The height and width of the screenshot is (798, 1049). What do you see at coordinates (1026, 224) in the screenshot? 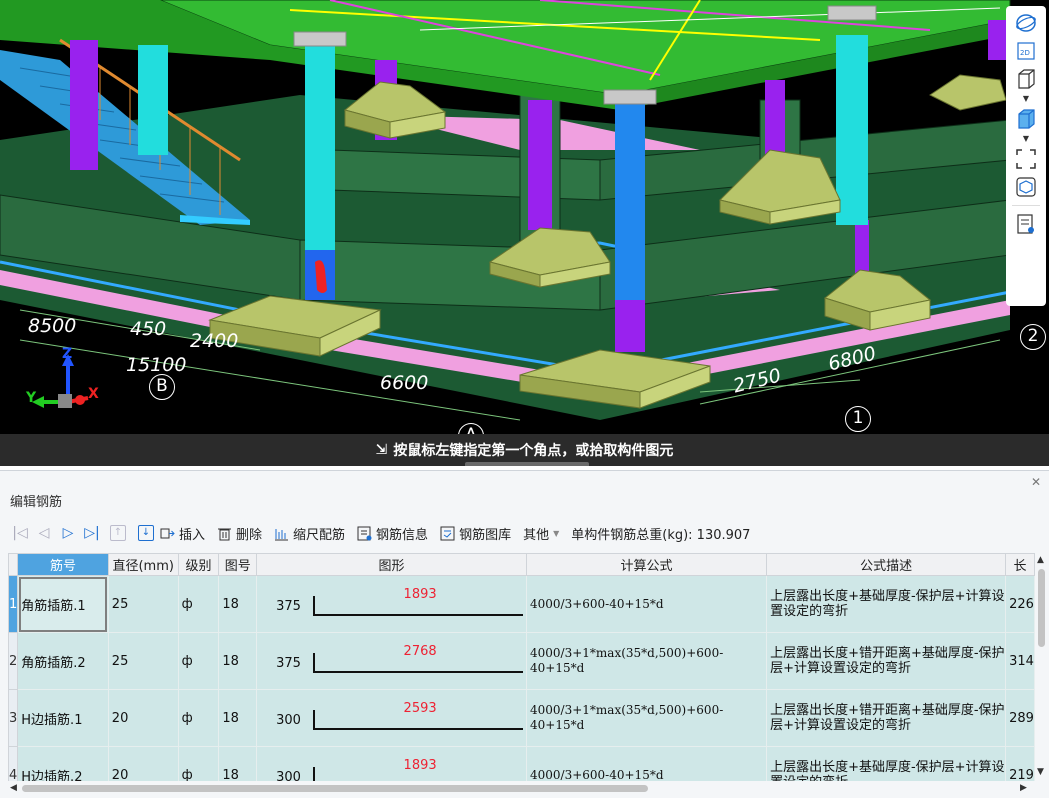
I see `properties-icon` at bounding box center [1026, 224].